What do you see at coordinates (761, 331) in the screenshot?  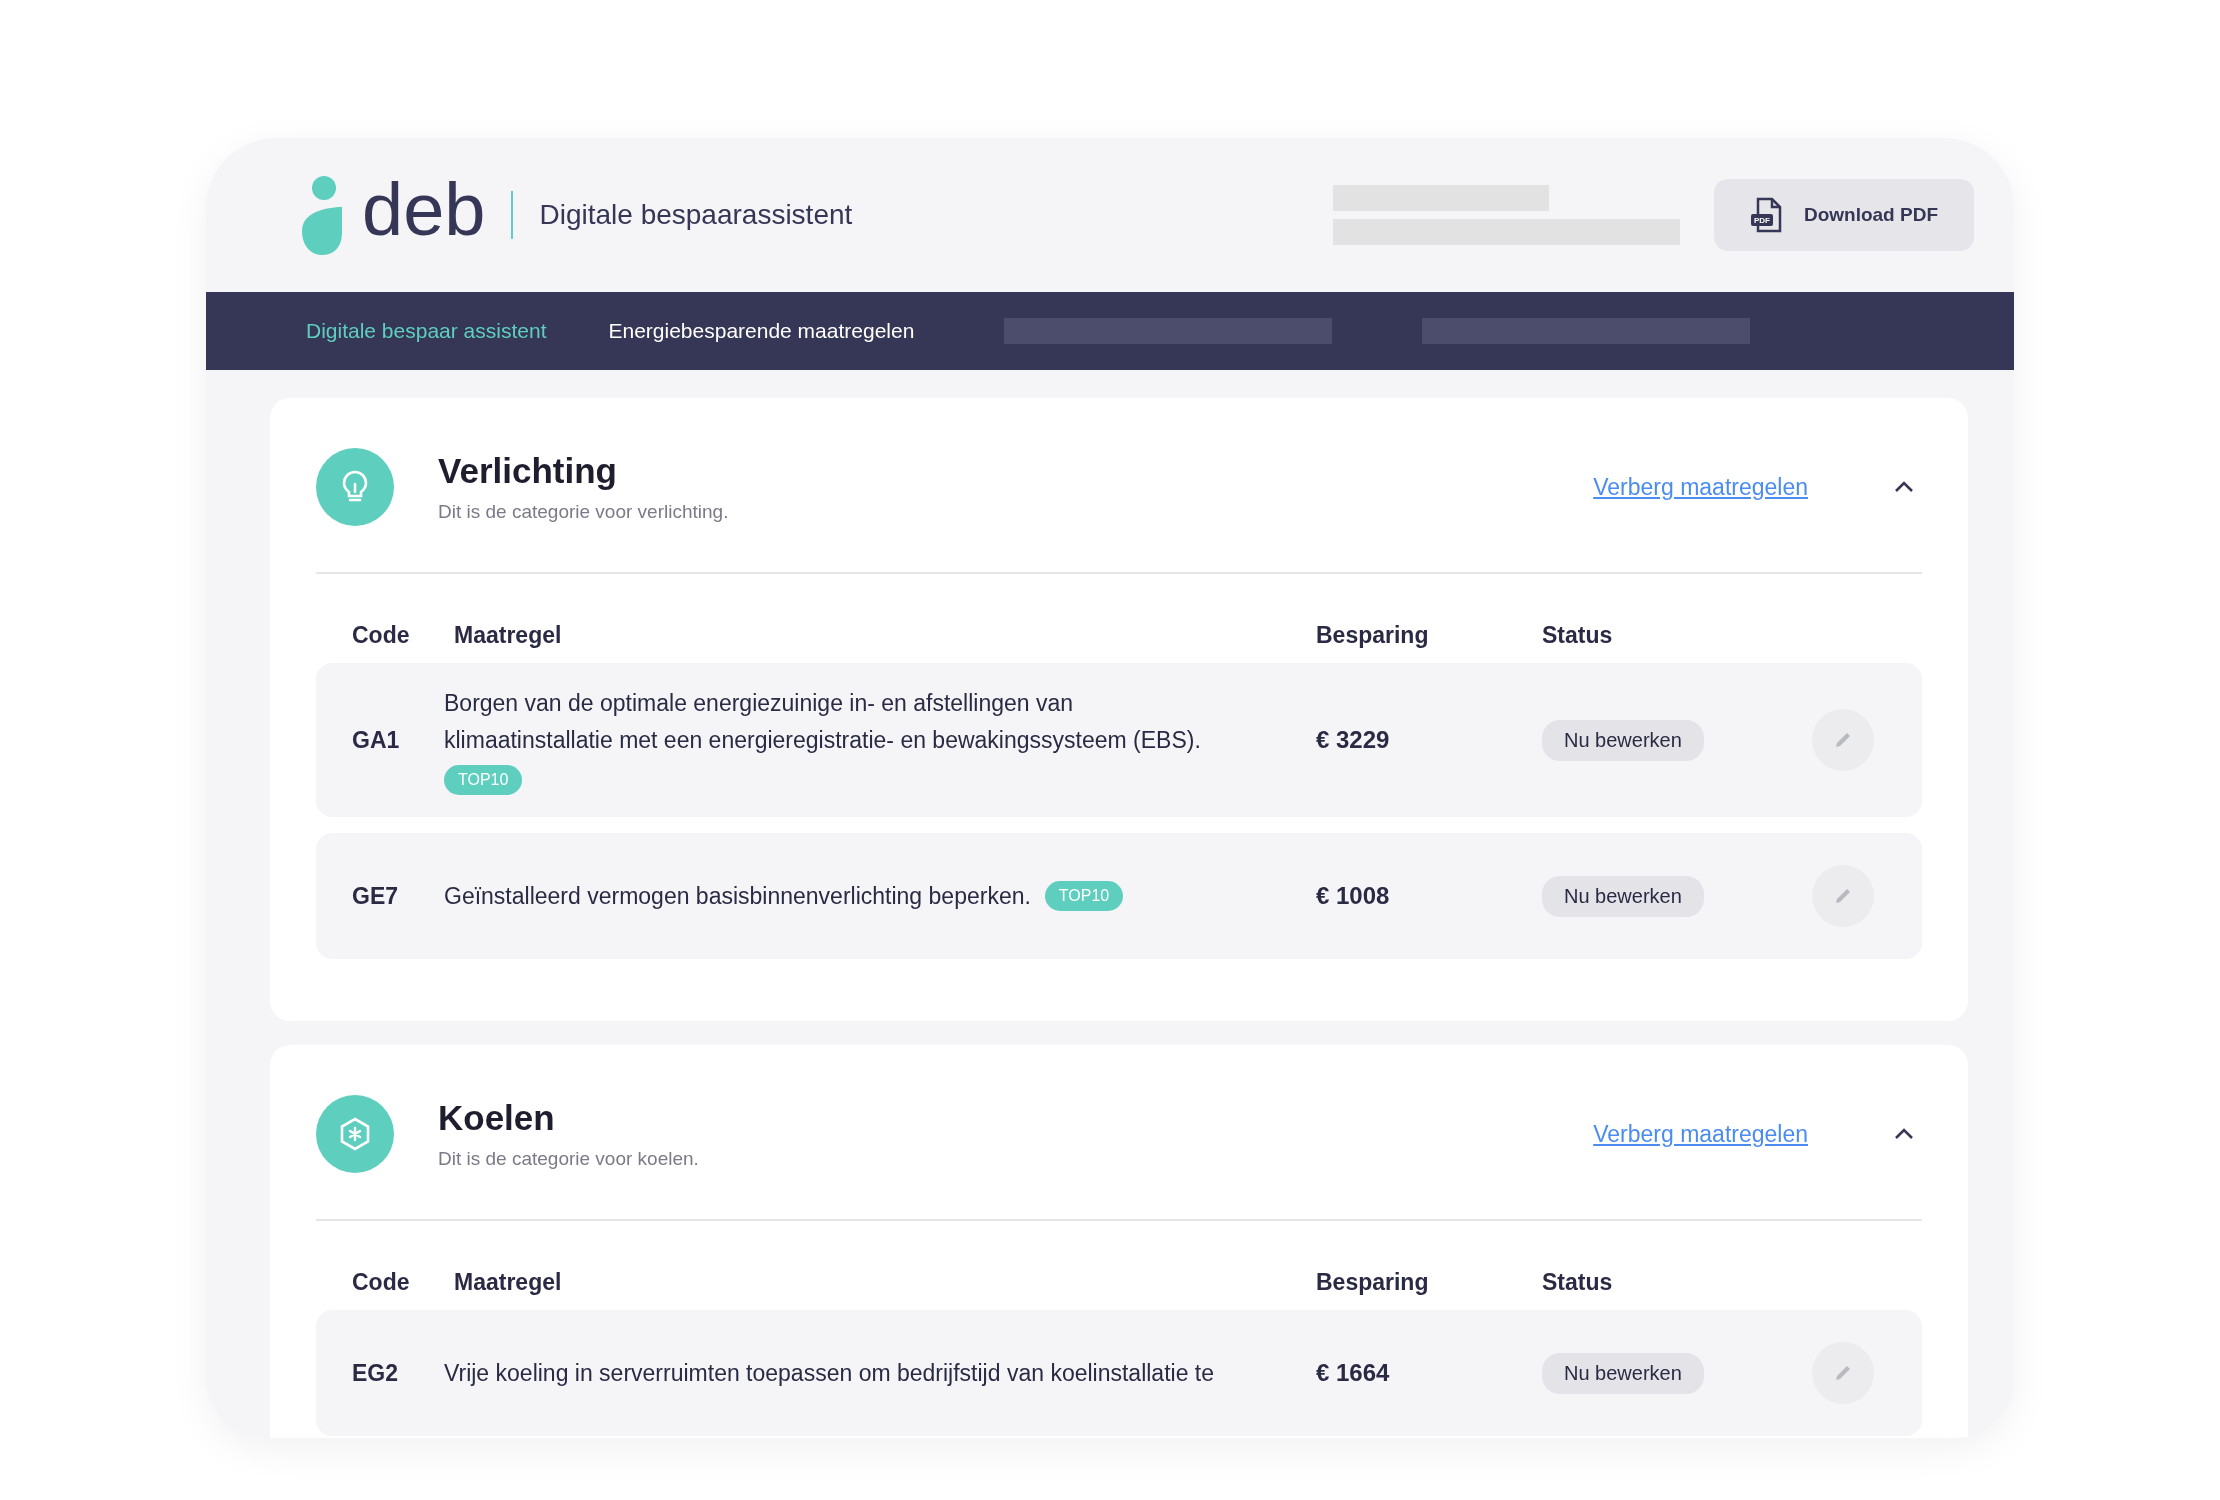 I see `nav-tab: Energiebesparende maatregelen` at bounding box center [761, 331].